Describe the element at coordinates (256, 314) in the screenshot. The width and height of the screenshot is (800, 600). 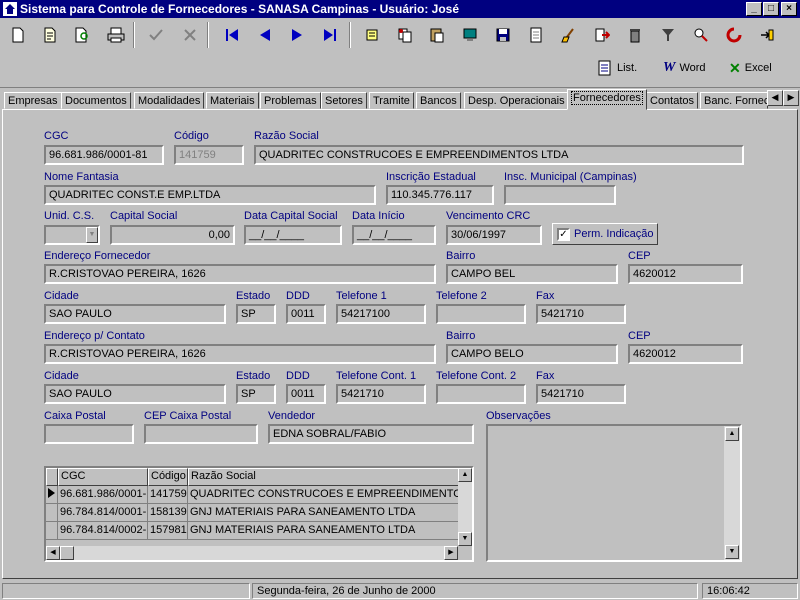
I see `estado-field: SP` at that location.